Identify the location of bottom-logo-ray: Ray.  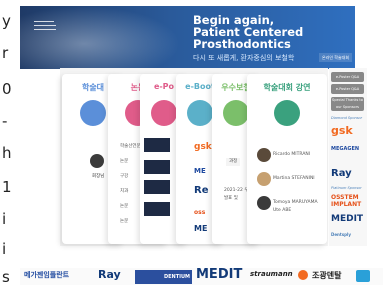
(109, 274).